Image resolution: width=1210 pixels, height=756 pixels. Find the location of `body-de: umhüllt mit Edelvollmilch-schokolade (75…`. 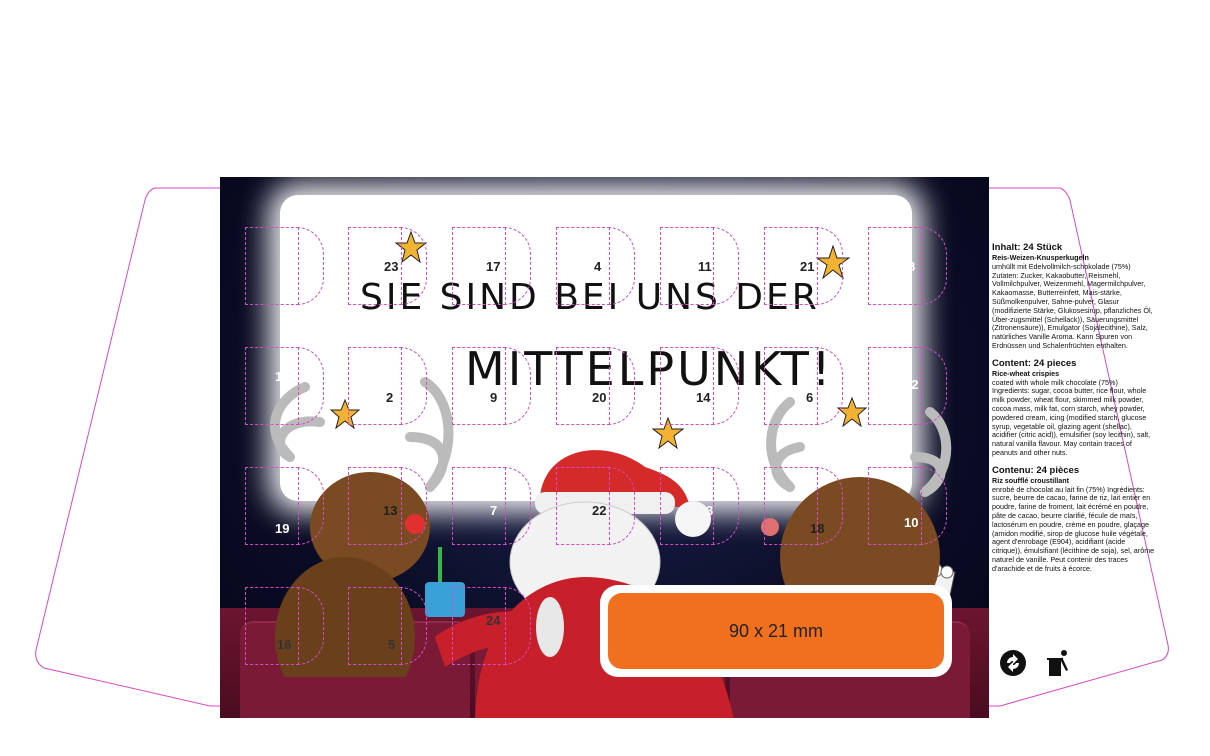

body-de: umhüllt mit Edelvollmilch-schokolade (75… is located at coordinates (1072, 305).